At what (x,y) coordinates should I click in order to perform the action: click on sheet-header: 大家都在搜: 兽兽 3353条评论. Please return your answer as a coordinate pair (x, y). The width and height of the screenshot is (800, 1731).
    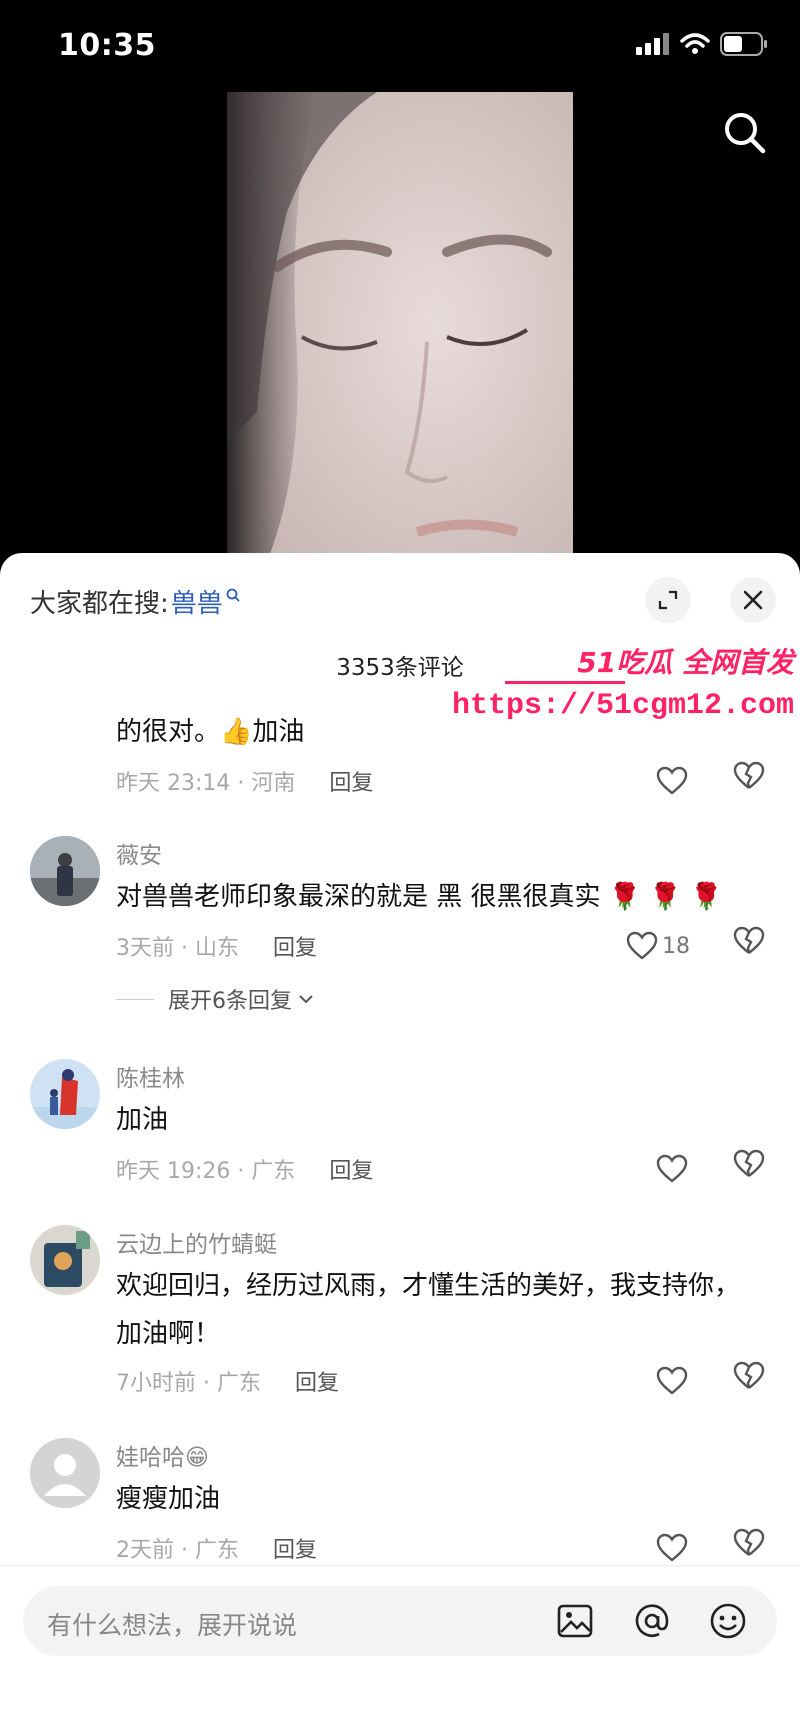
    Looking at the image, I should click on (400, 617).